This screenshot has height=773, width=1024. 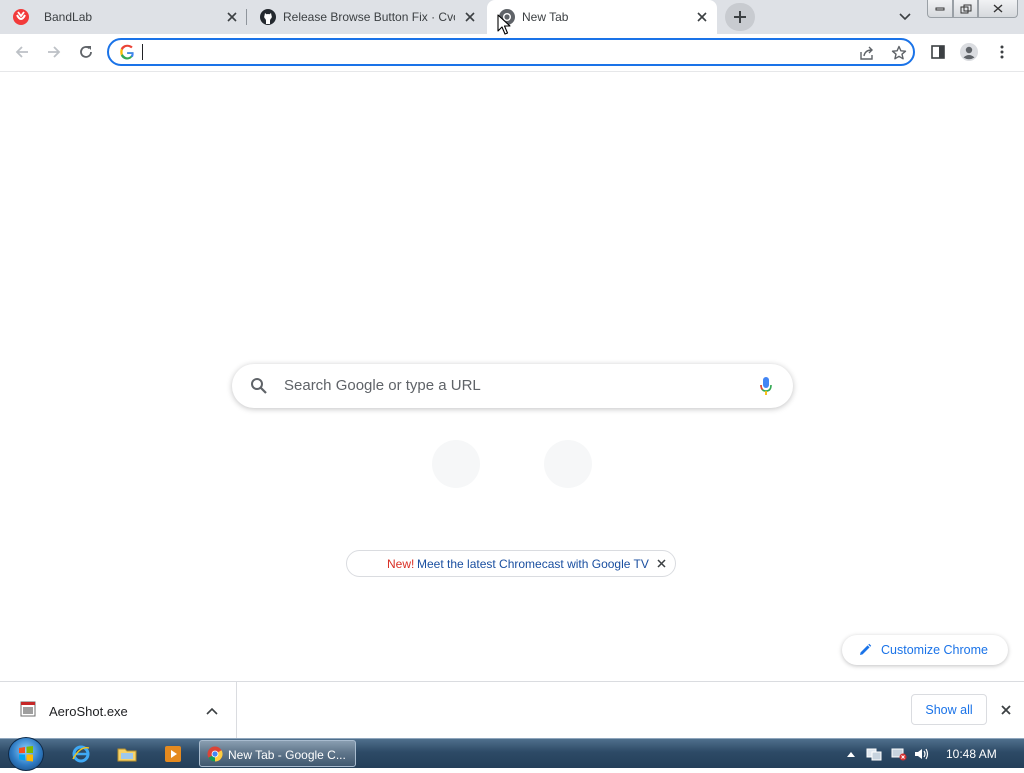 I want to click on chrome-icon, so click(x=215, y=754).